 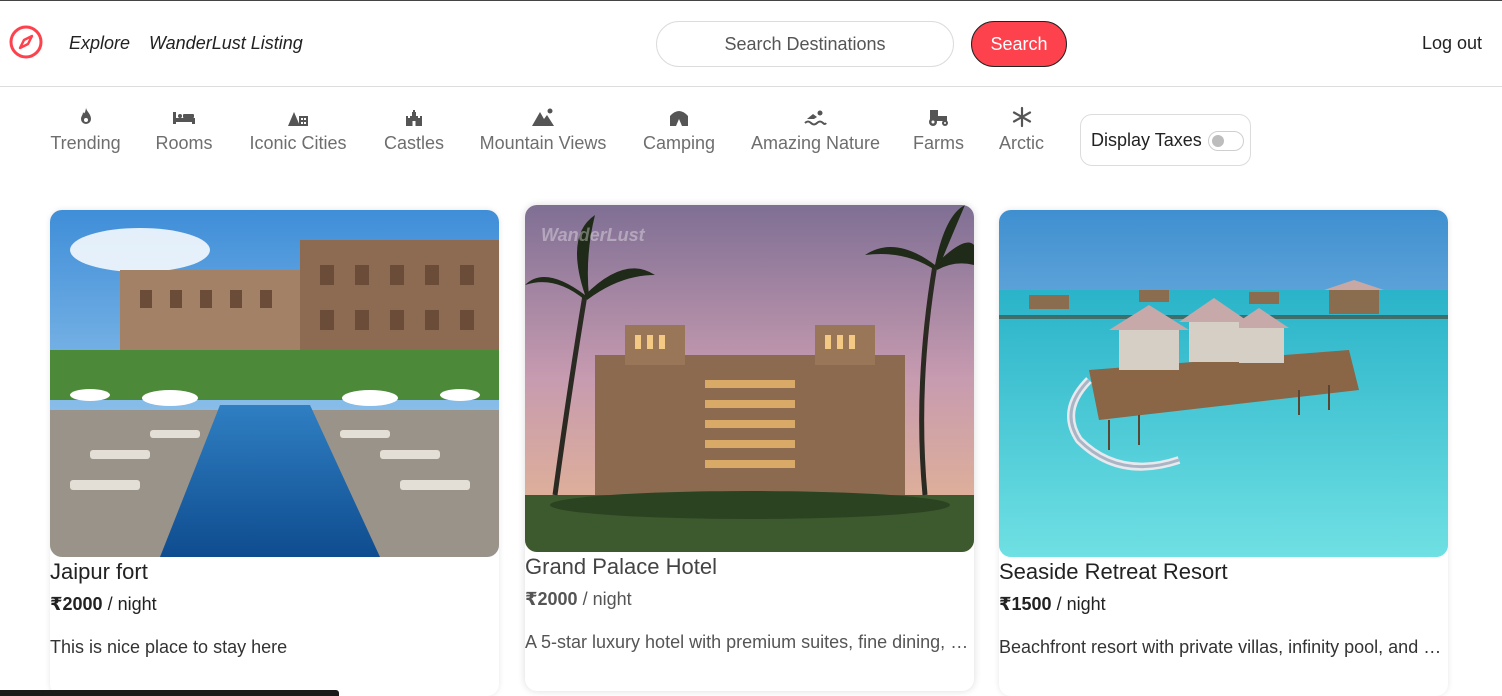 What do you see at coordinates (85, 130) in the screenshot?
I see `filter-trending: Trending` at bounding box center [85, 130].